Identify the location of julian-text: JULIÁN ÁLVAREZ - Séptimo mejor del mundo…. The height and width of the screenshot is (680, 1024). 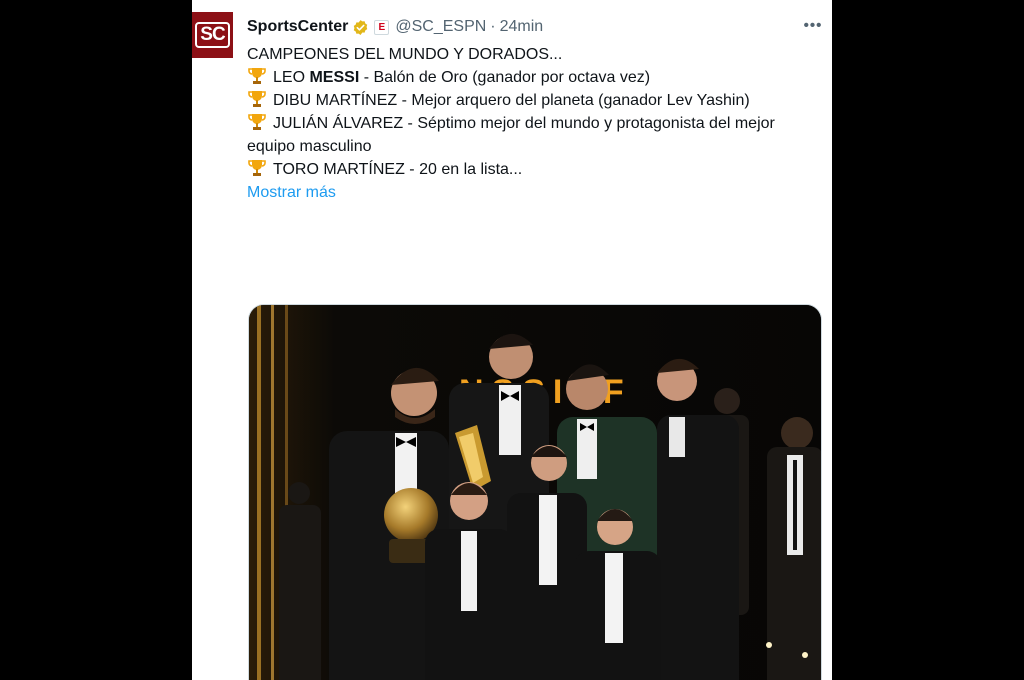
(511, 135).